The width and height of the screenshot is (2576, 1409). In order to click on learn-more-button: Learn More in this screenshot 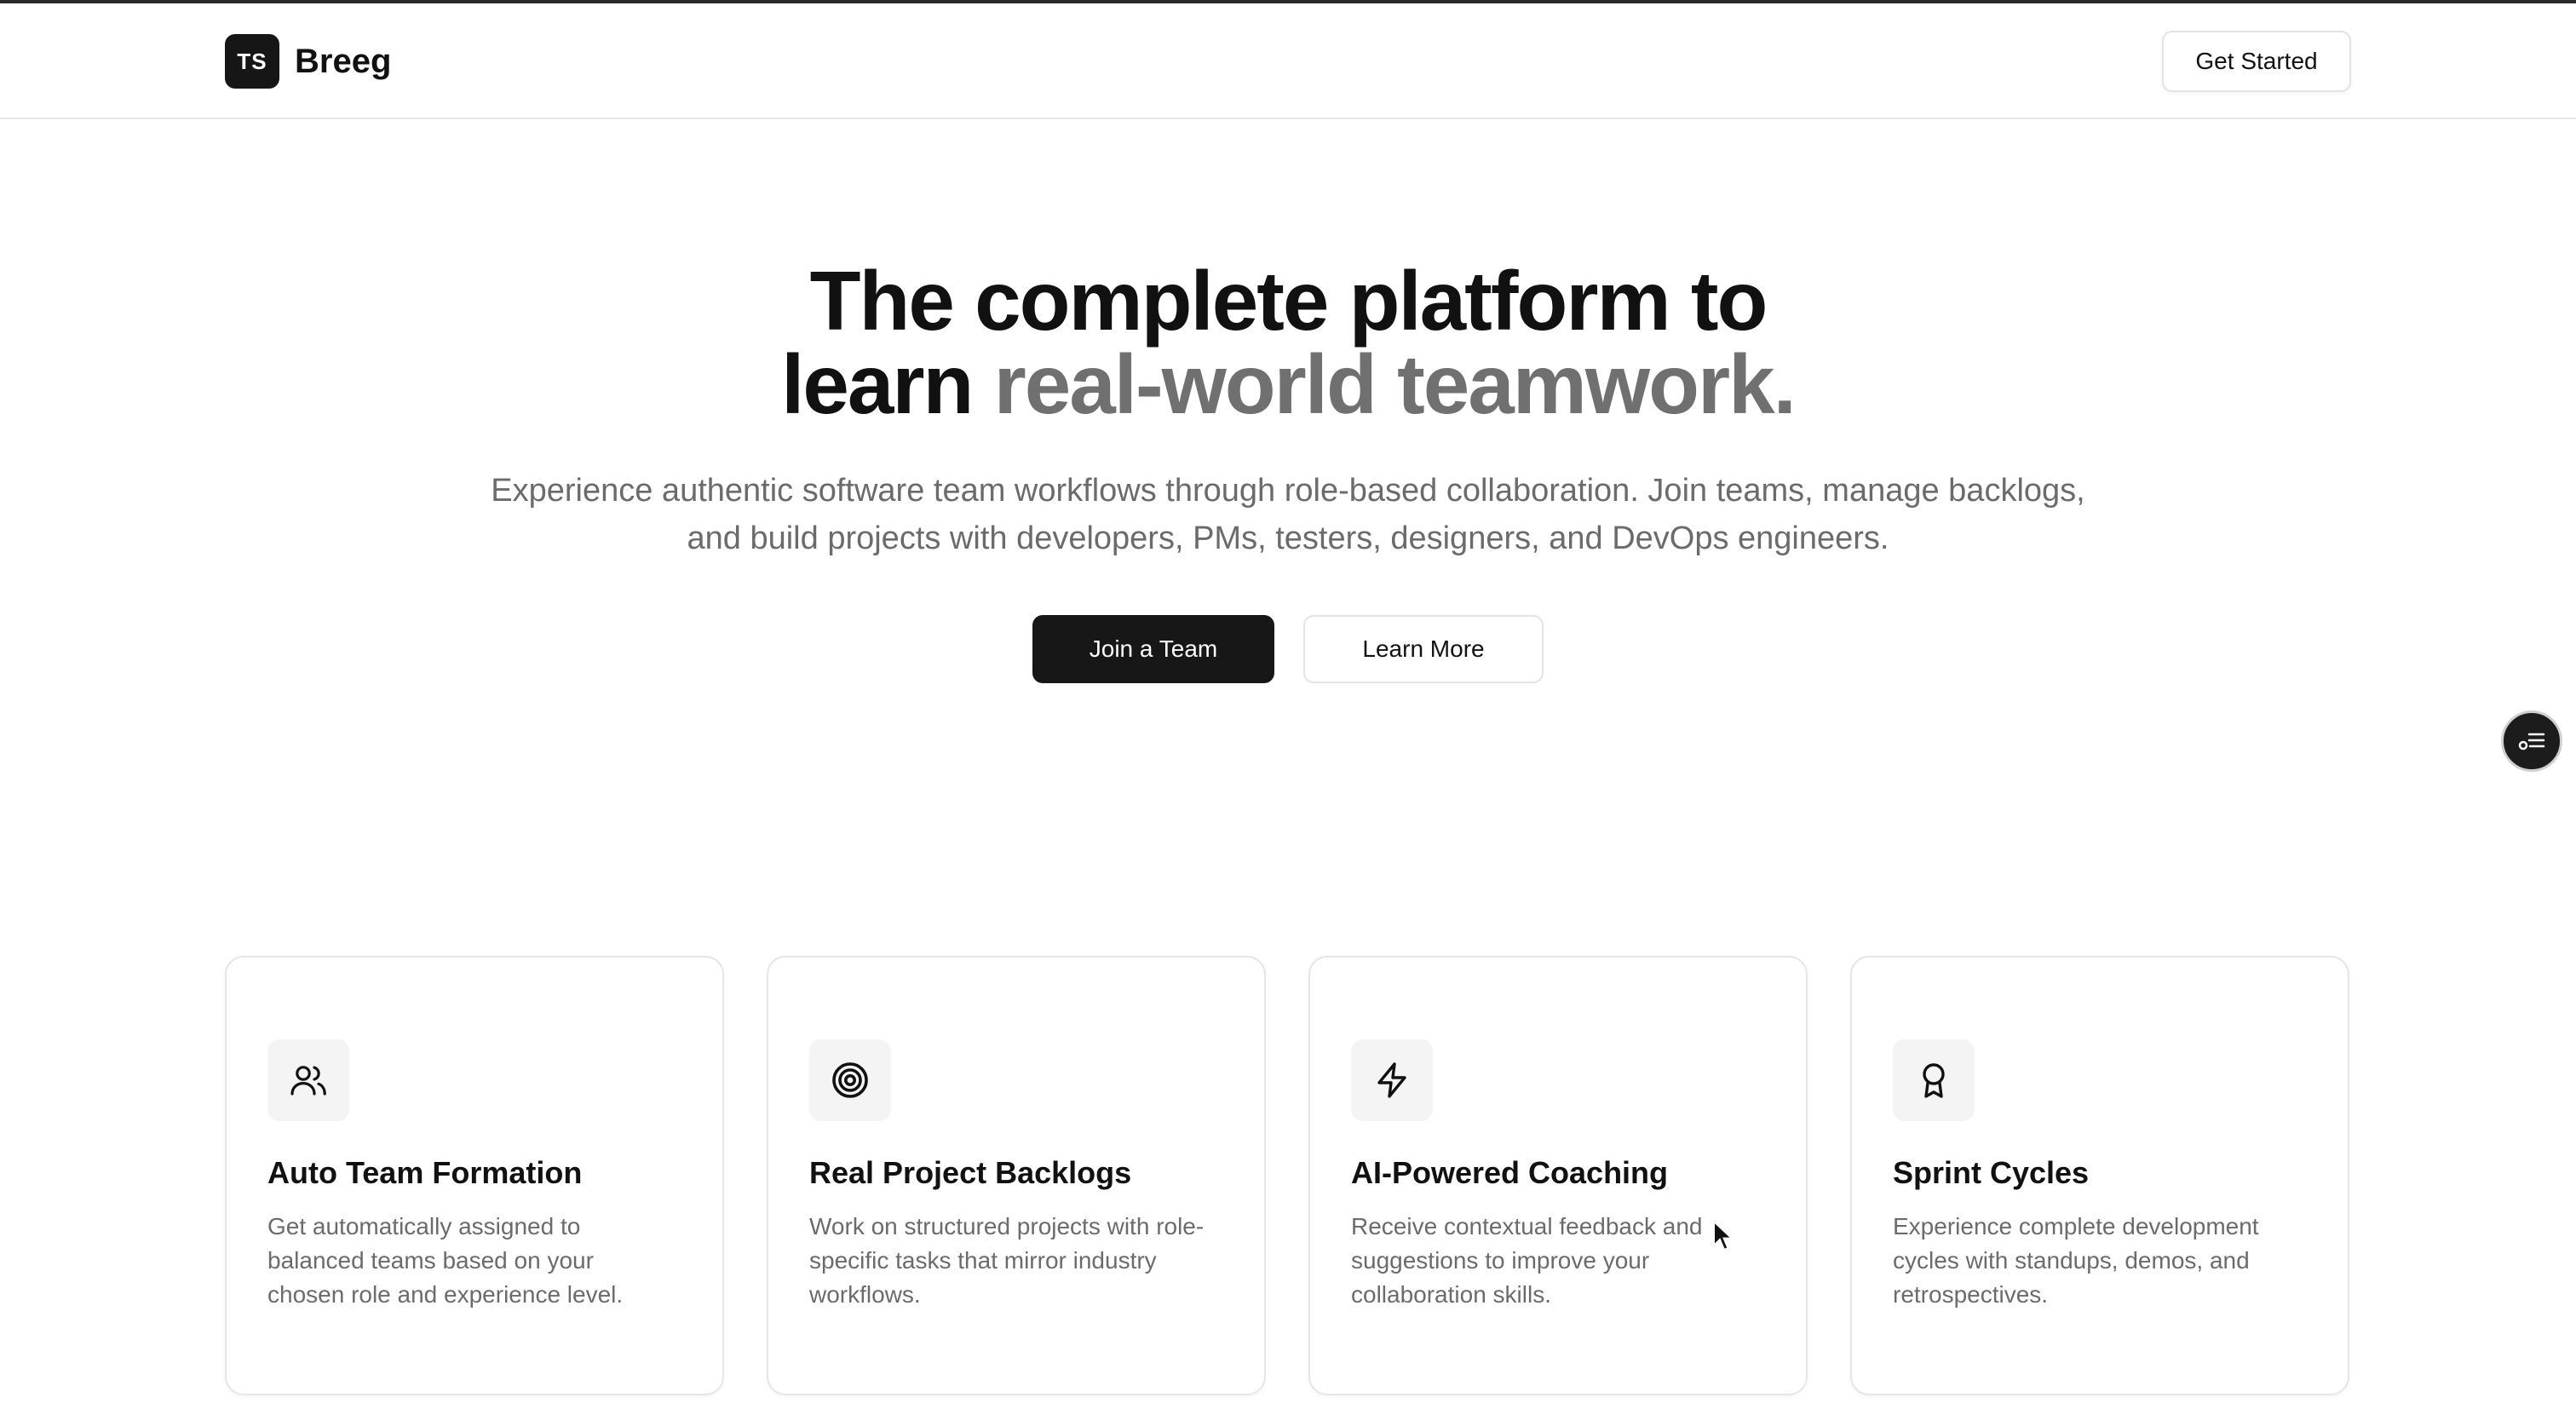, I will do `click(1424, 649)`.